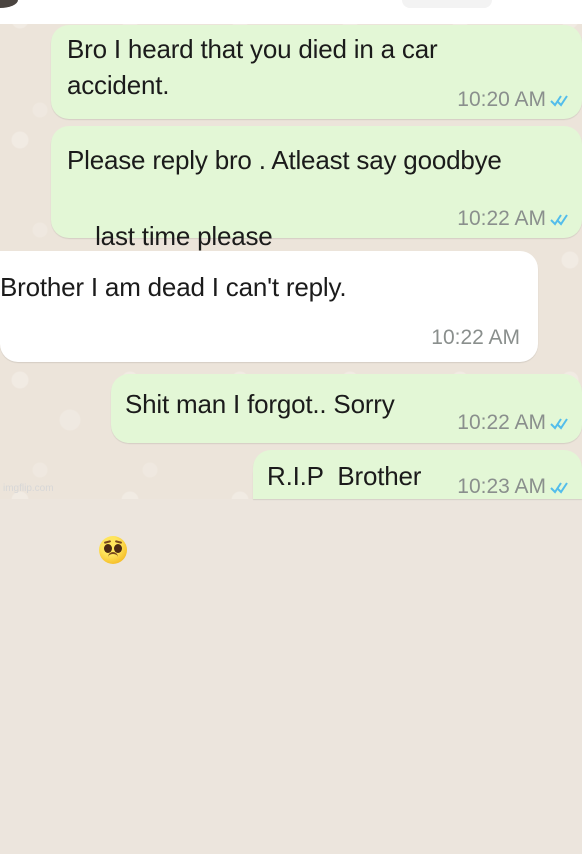  What do you see at coordinates (184, 236) in the screenshot?
I see `message-text-2-line-2: last time please` at bounding box center [184, 236].